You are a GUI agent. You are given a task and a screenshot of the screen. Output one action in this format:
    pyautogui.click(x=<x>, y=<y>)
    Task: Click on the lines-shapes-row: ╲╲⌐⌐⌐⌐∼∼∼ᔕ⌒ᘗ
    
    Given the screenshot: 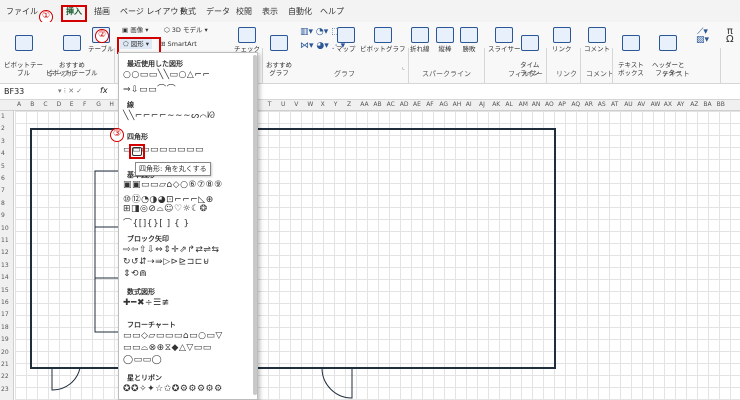 What is the action you would take?
    pyautogui.click(x=169, y=116)
    